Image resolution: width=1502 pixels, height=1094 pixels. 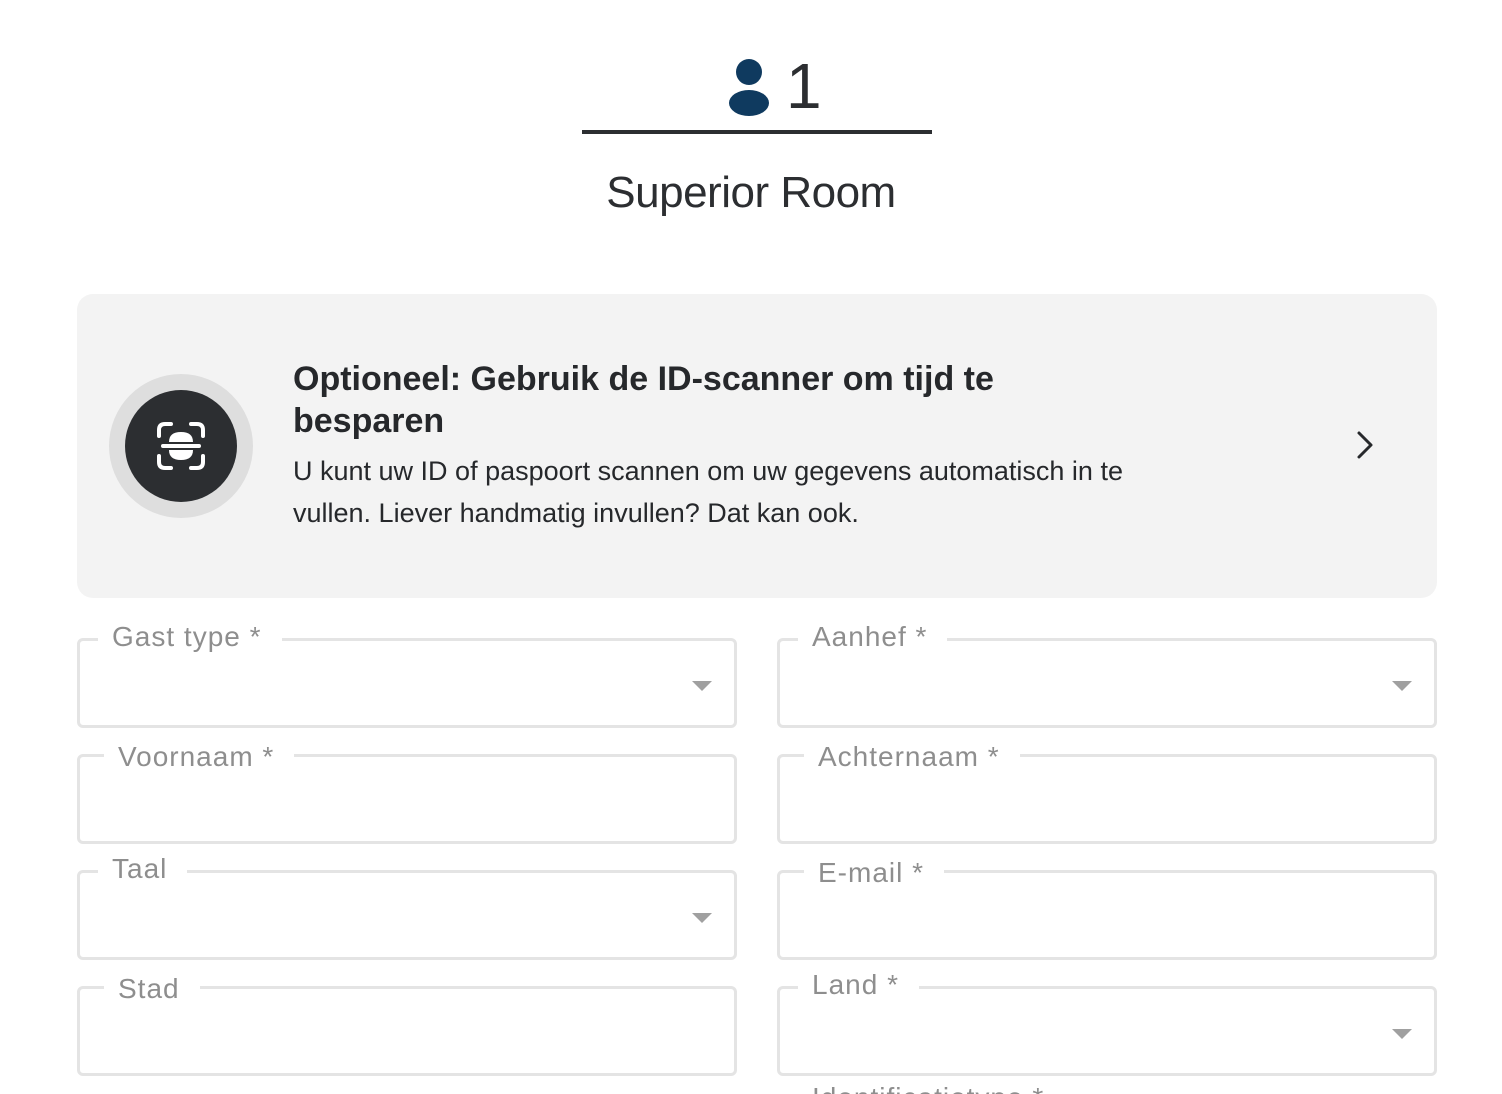 What do you see at coordinates (199, 757) in the screenshot?
I see `first-name-label: Voornaam *` at bounding box center [199, 757].